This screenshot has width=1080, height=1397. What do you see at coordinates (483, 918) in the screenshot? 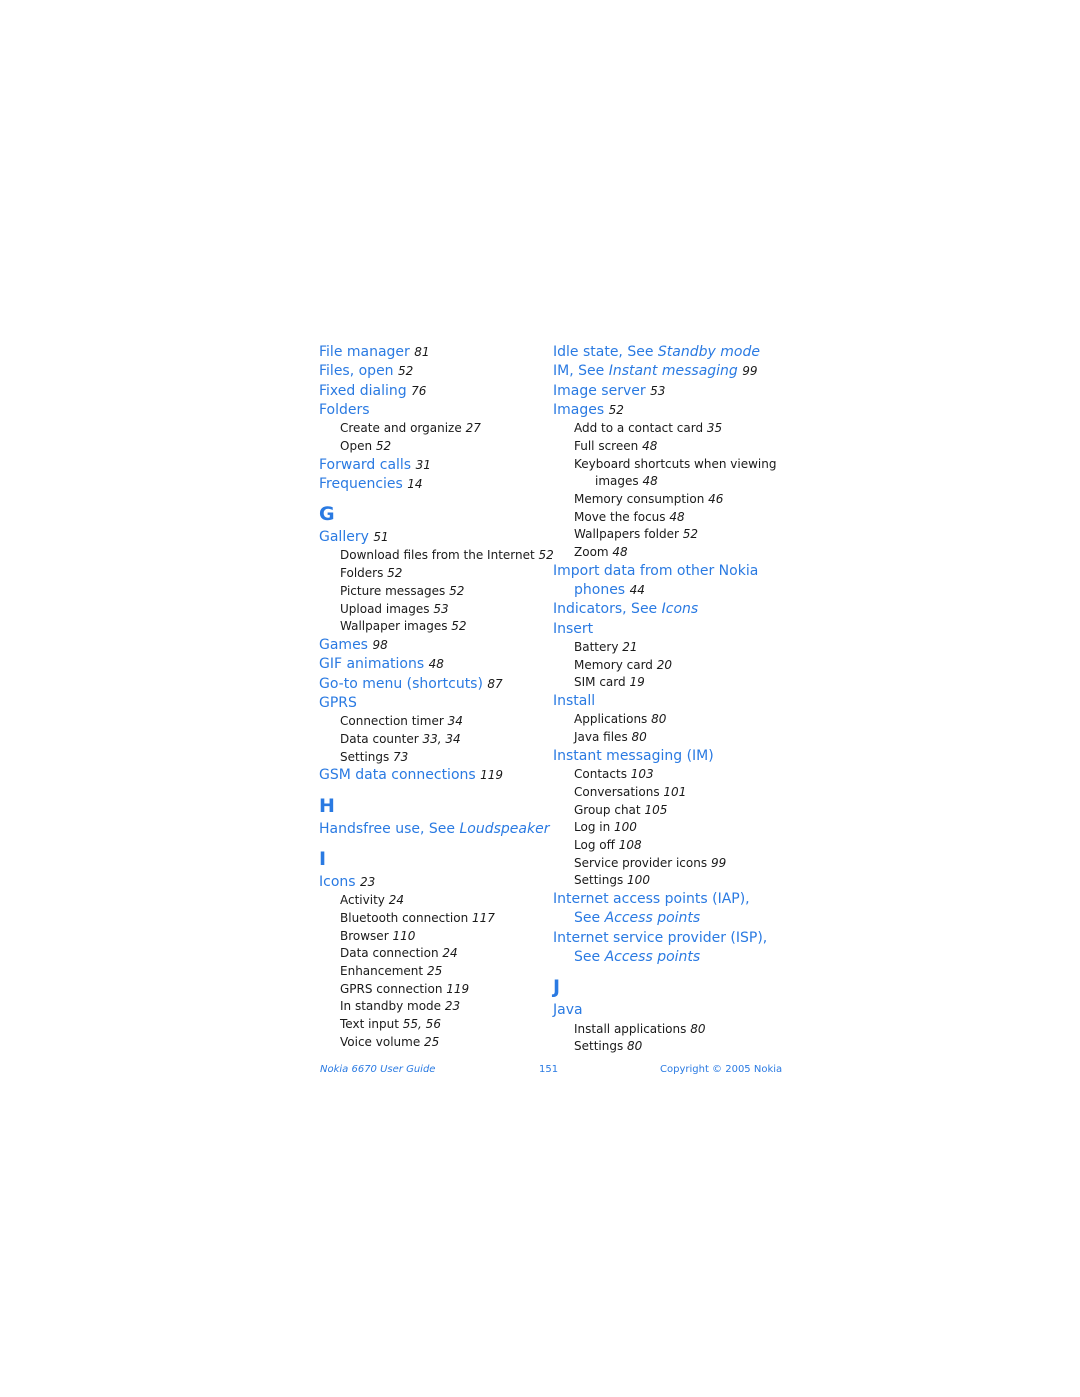
I see `page-reference: 117` at bounding box center [483, 918].